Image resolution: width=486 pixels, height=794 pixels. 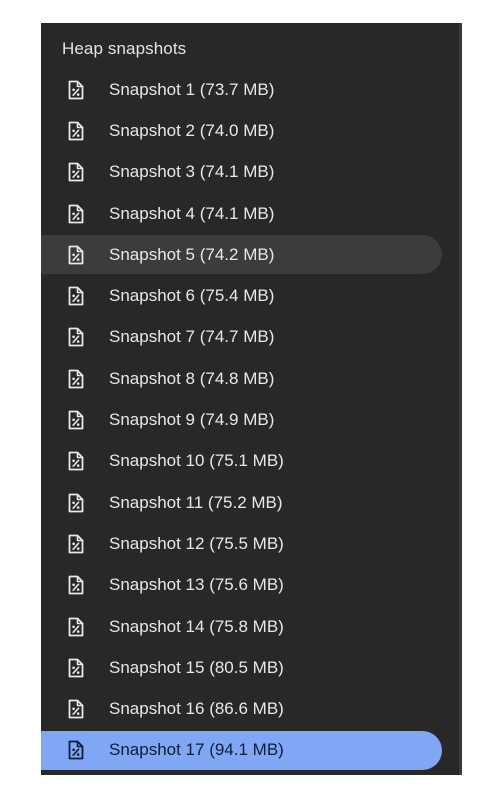 I want to click on snapshot-item-6: Snapshot 6 (75.4 MB), so click(x=250, y=295).